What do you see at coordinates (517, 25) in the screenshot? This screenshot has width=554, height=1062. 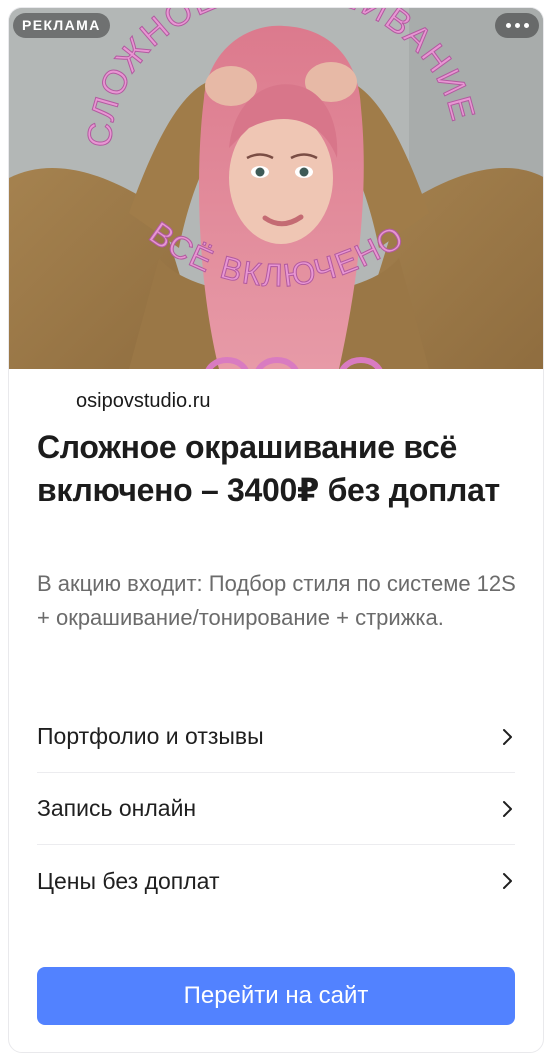 I see `more-options-button` at bounding box center [517, 25].